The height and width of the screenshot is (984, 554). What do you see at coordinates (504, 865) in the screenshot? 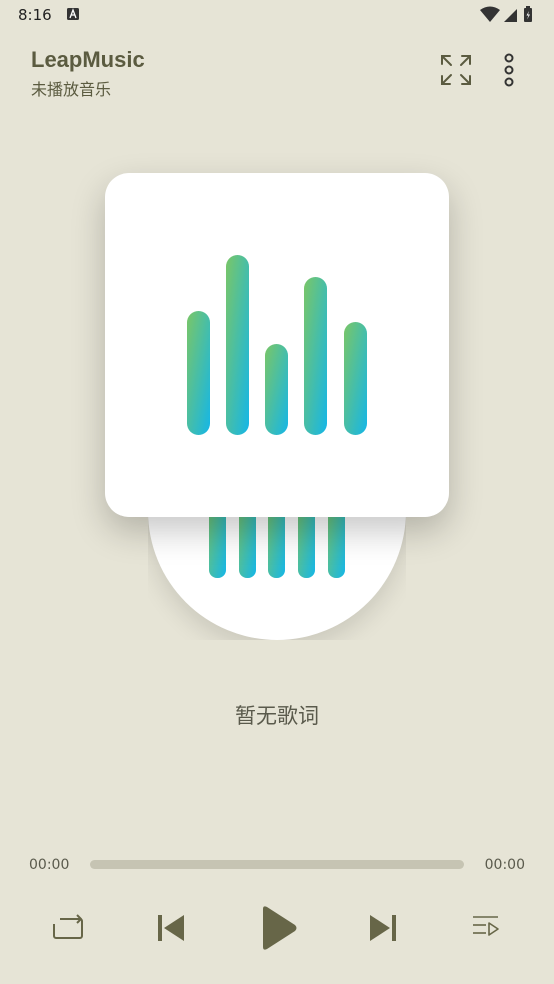
I see `total-time: 00:00` at bounding box center [504, 865].